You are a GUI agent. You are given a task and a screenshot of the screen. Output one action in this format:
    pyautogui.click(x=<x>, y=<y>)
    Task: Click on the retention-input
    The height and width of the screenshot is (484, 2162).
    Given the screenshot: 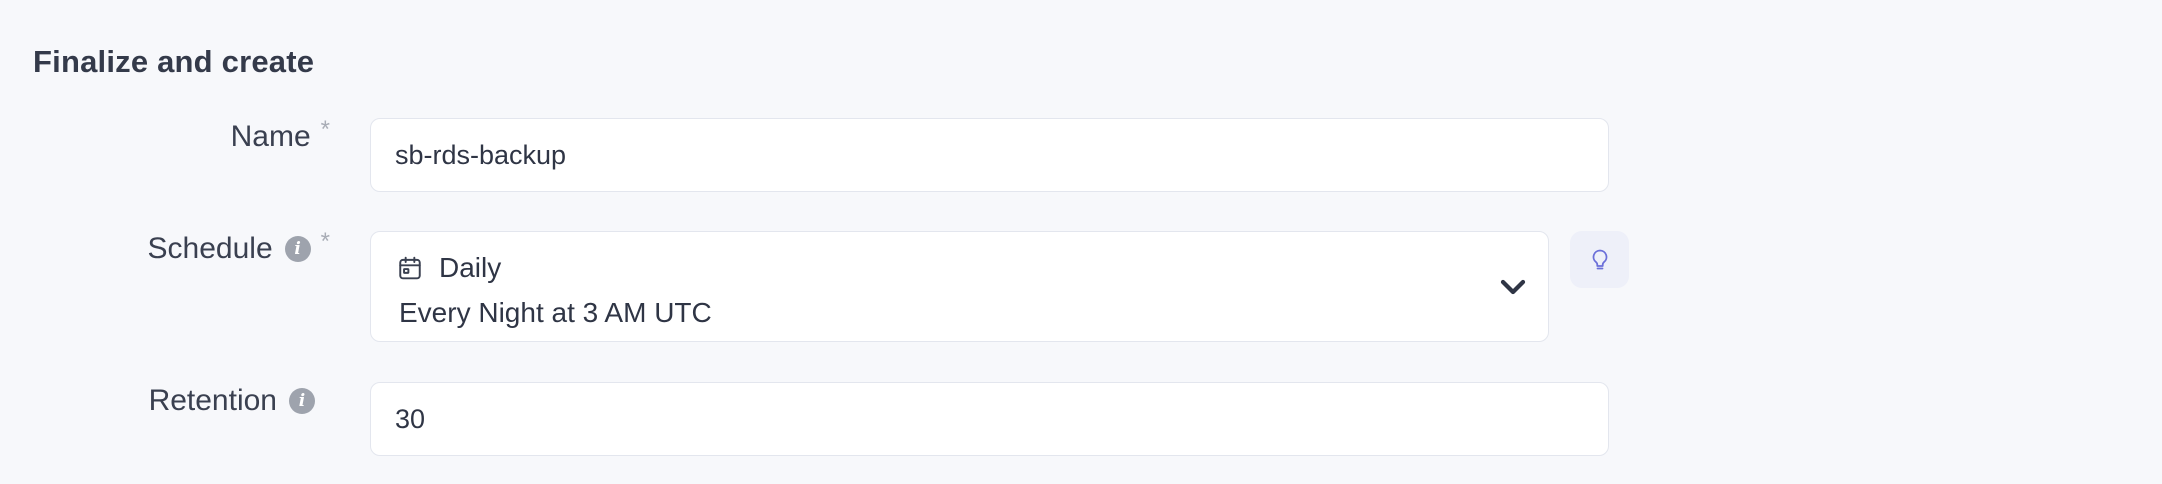 What is the action you would take?
    pyautogui.click(x=989, y=419)
    